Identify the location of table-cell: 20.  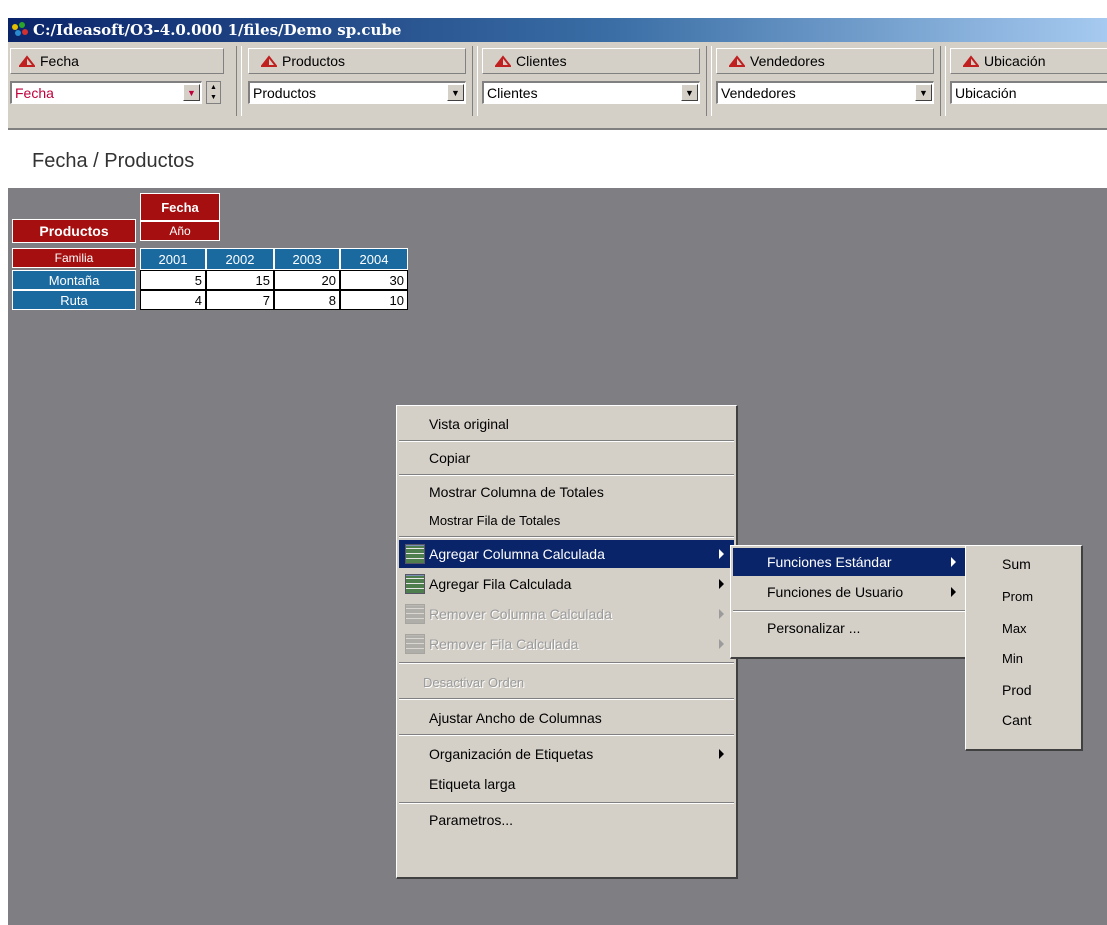
(307, 280).